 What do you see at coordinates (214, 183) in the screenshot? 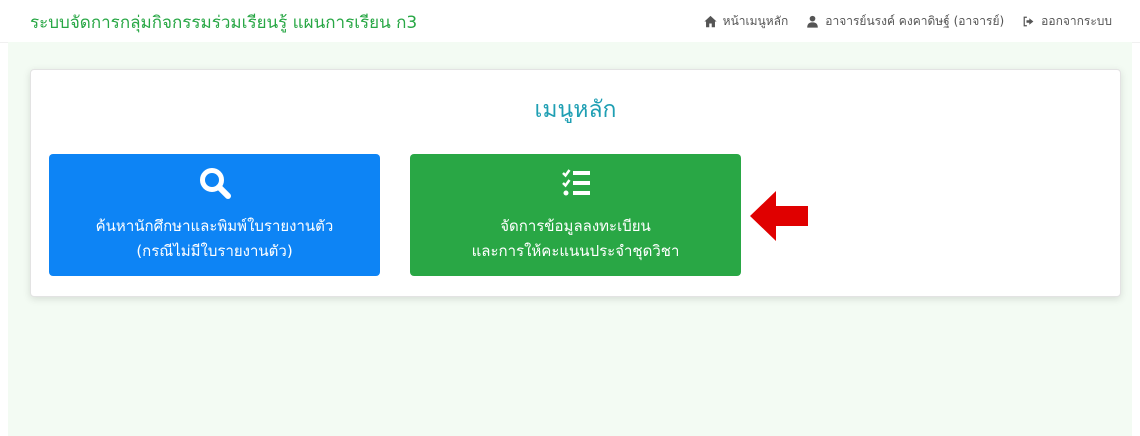
I see `search-icon` at bounding box center [214, 183].